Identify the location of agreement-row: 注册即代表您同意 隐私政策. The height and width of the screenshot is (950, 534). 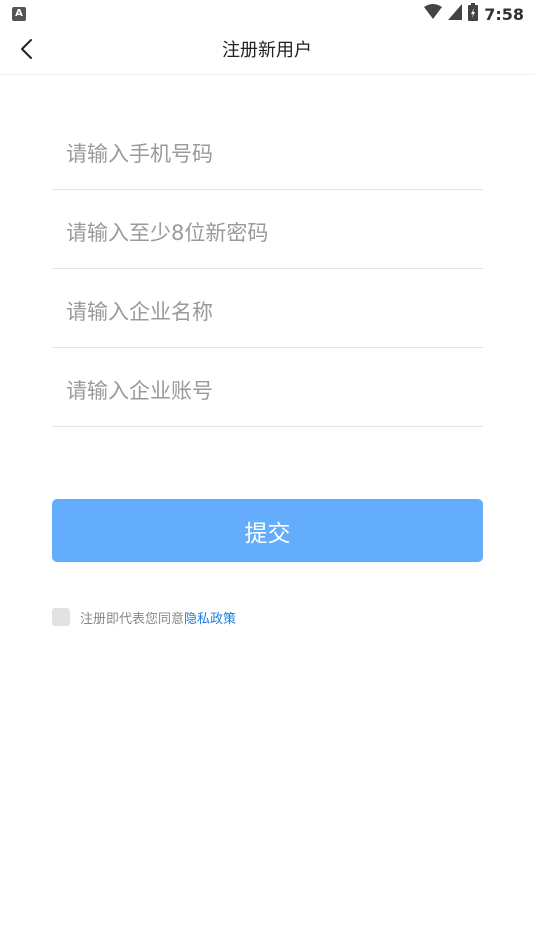
(144, 617).